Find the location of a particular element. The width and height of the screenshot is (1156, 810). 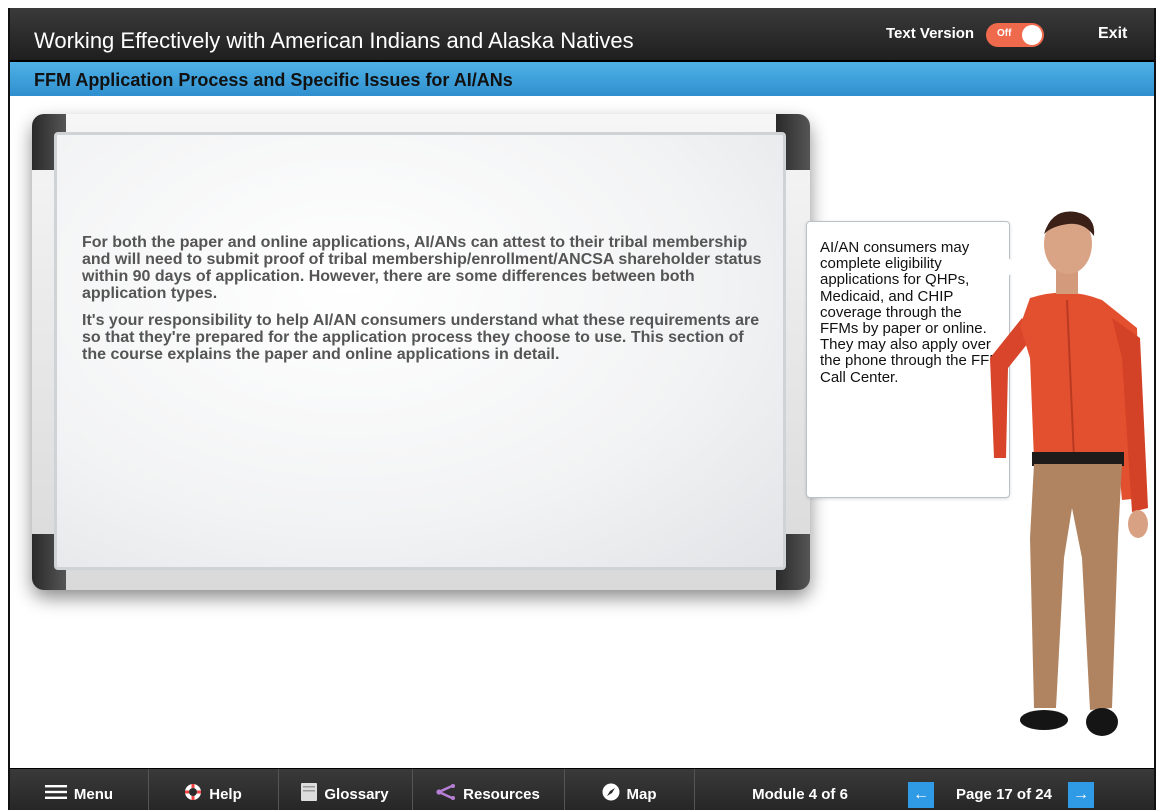

hamburger-icon is located at coordinates (55, 794).